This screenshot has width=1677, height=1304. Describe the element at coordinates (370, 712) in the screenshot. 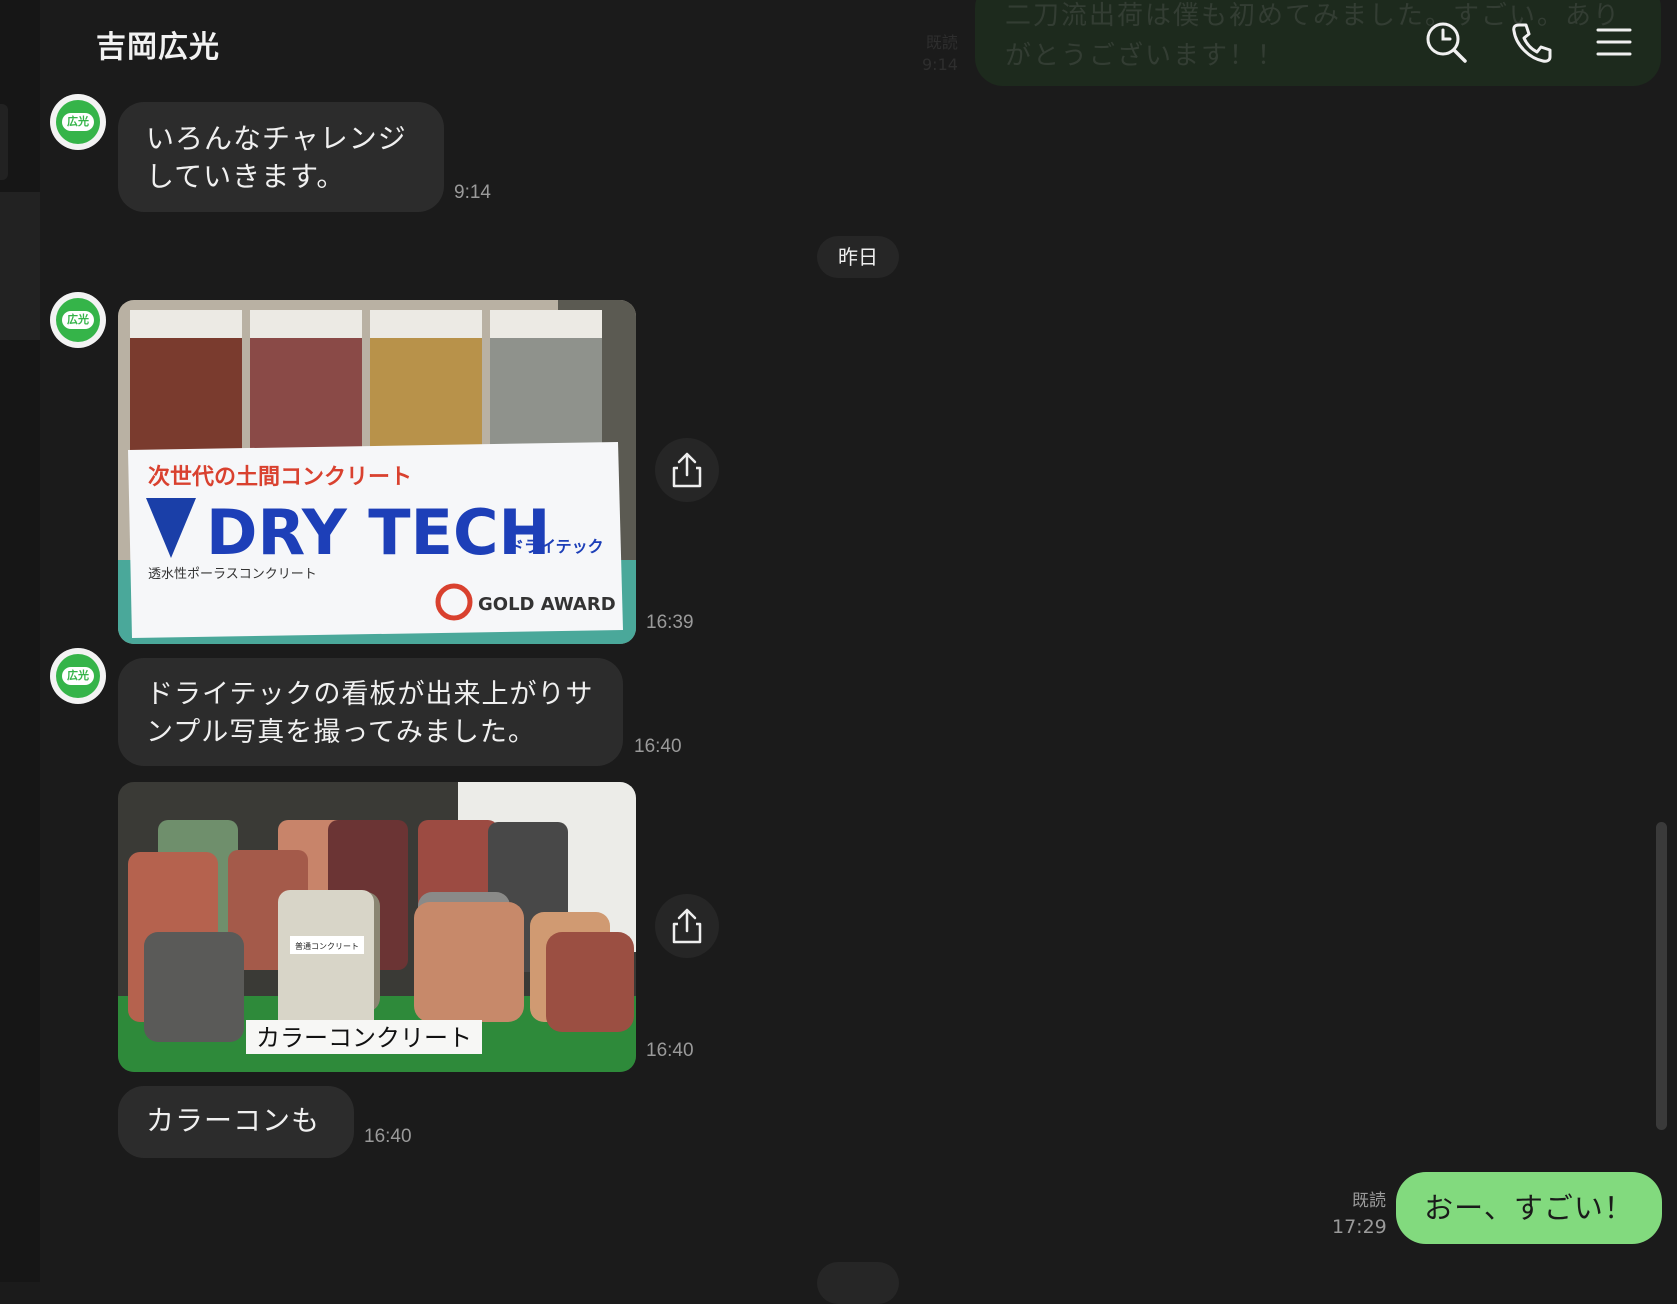

I see `message-bubble: ドライテックの看板が出来上がりサンプル写真を撮ってみました。` at that location.